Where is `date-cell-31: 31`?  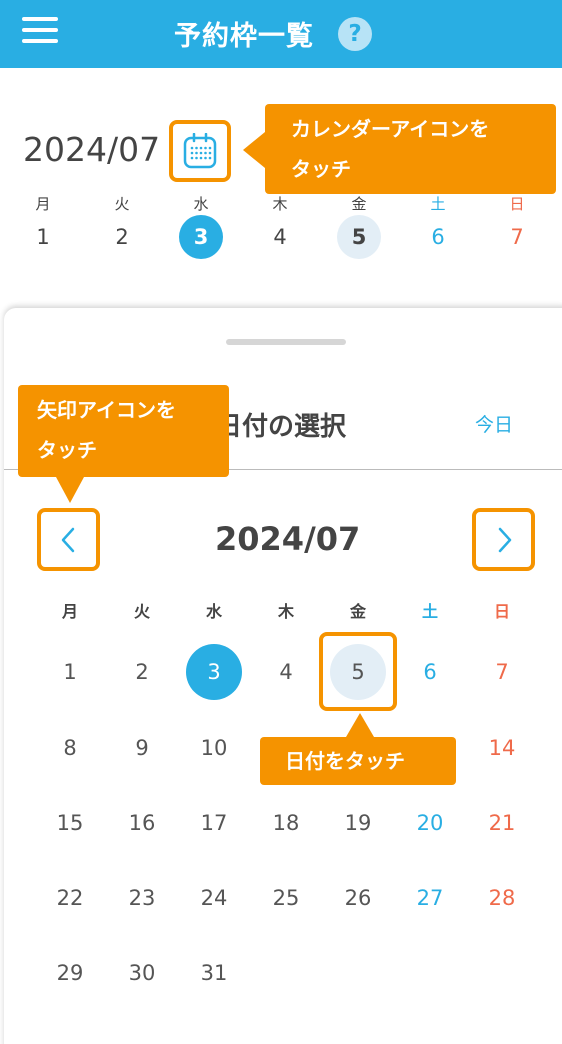
date-cell-31: 31 is located at coordinates (214, 973).